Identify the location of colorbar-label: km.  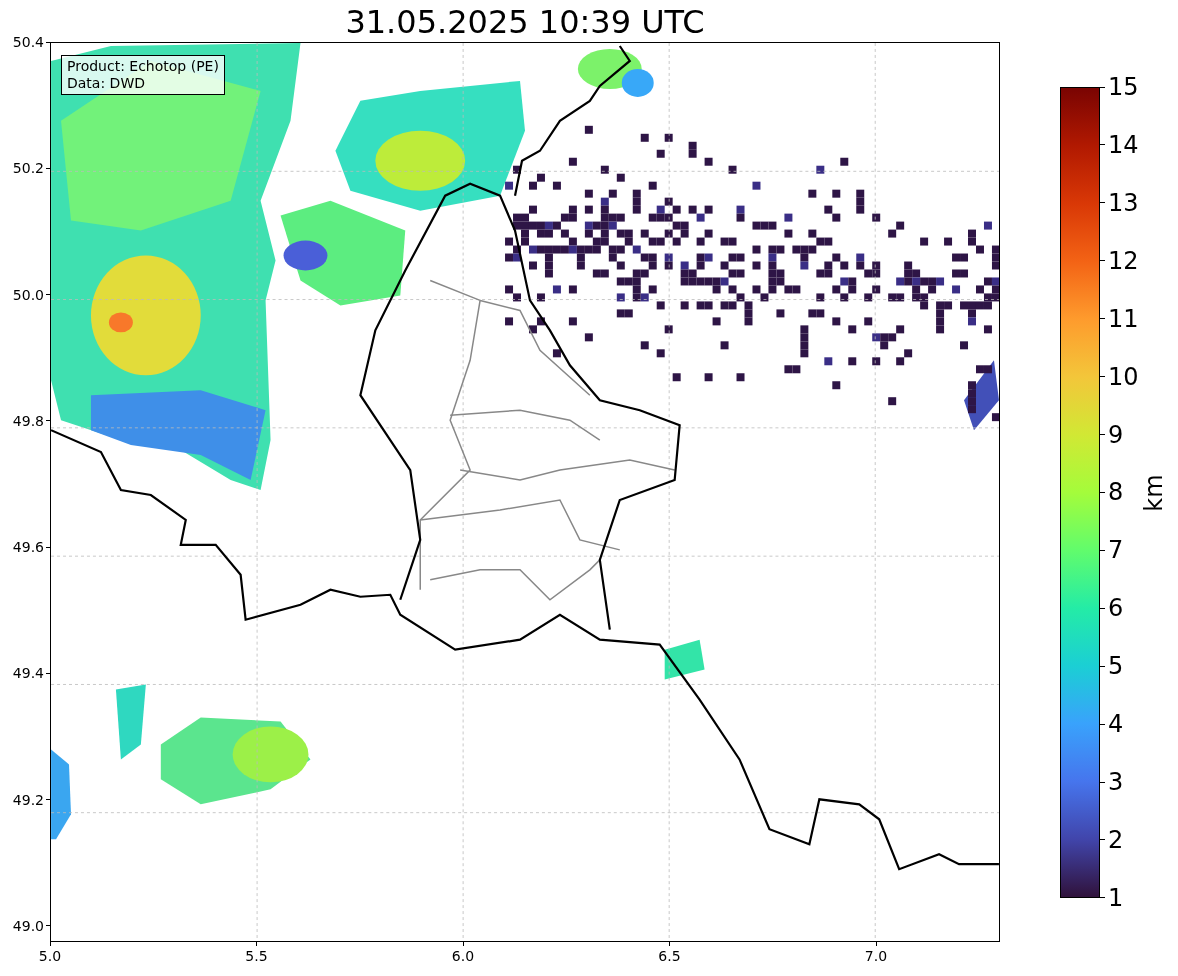
(1153, 492).